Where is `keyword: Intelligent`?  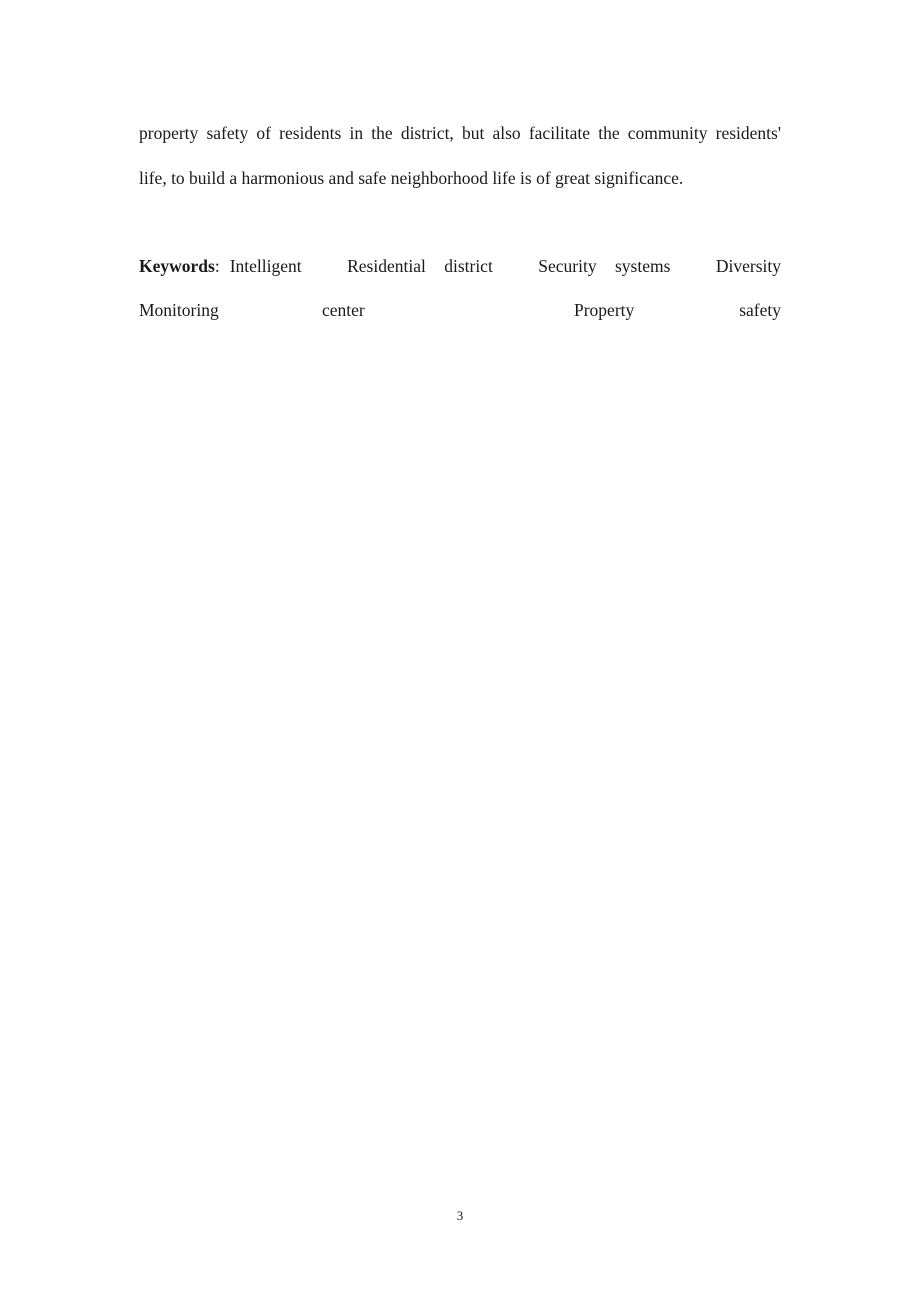 keyword: Intelligent is located at coordinates (265, 266).